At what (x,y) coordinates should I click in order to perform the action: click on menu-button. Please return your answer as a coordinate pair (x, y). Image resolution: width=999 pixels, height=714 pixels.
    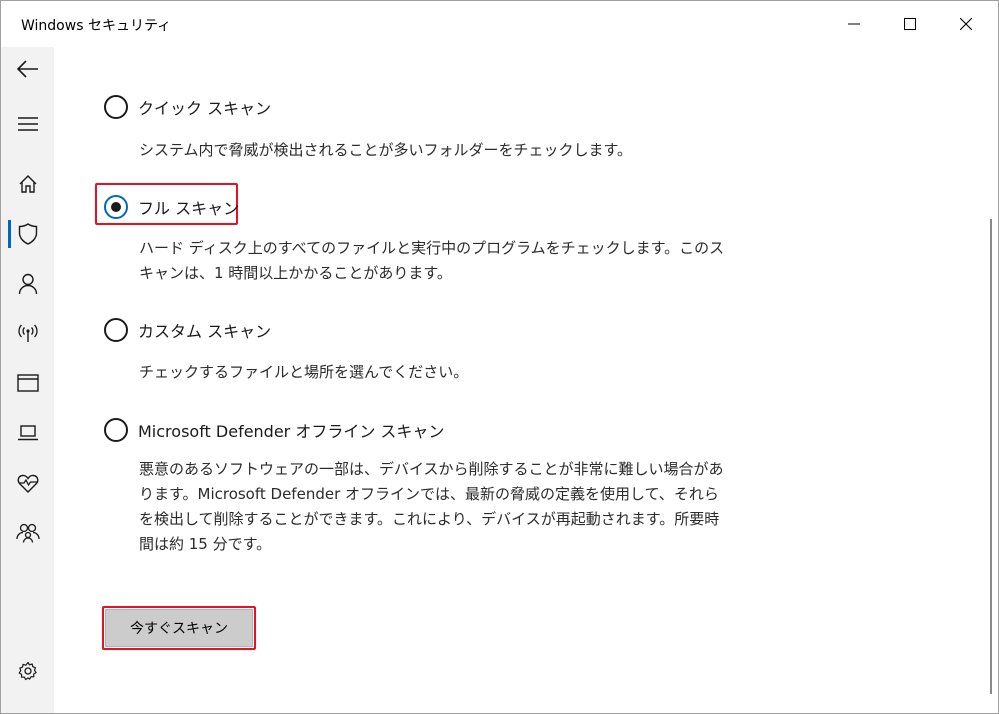
    Looking at the image, I should click on (27, 124).